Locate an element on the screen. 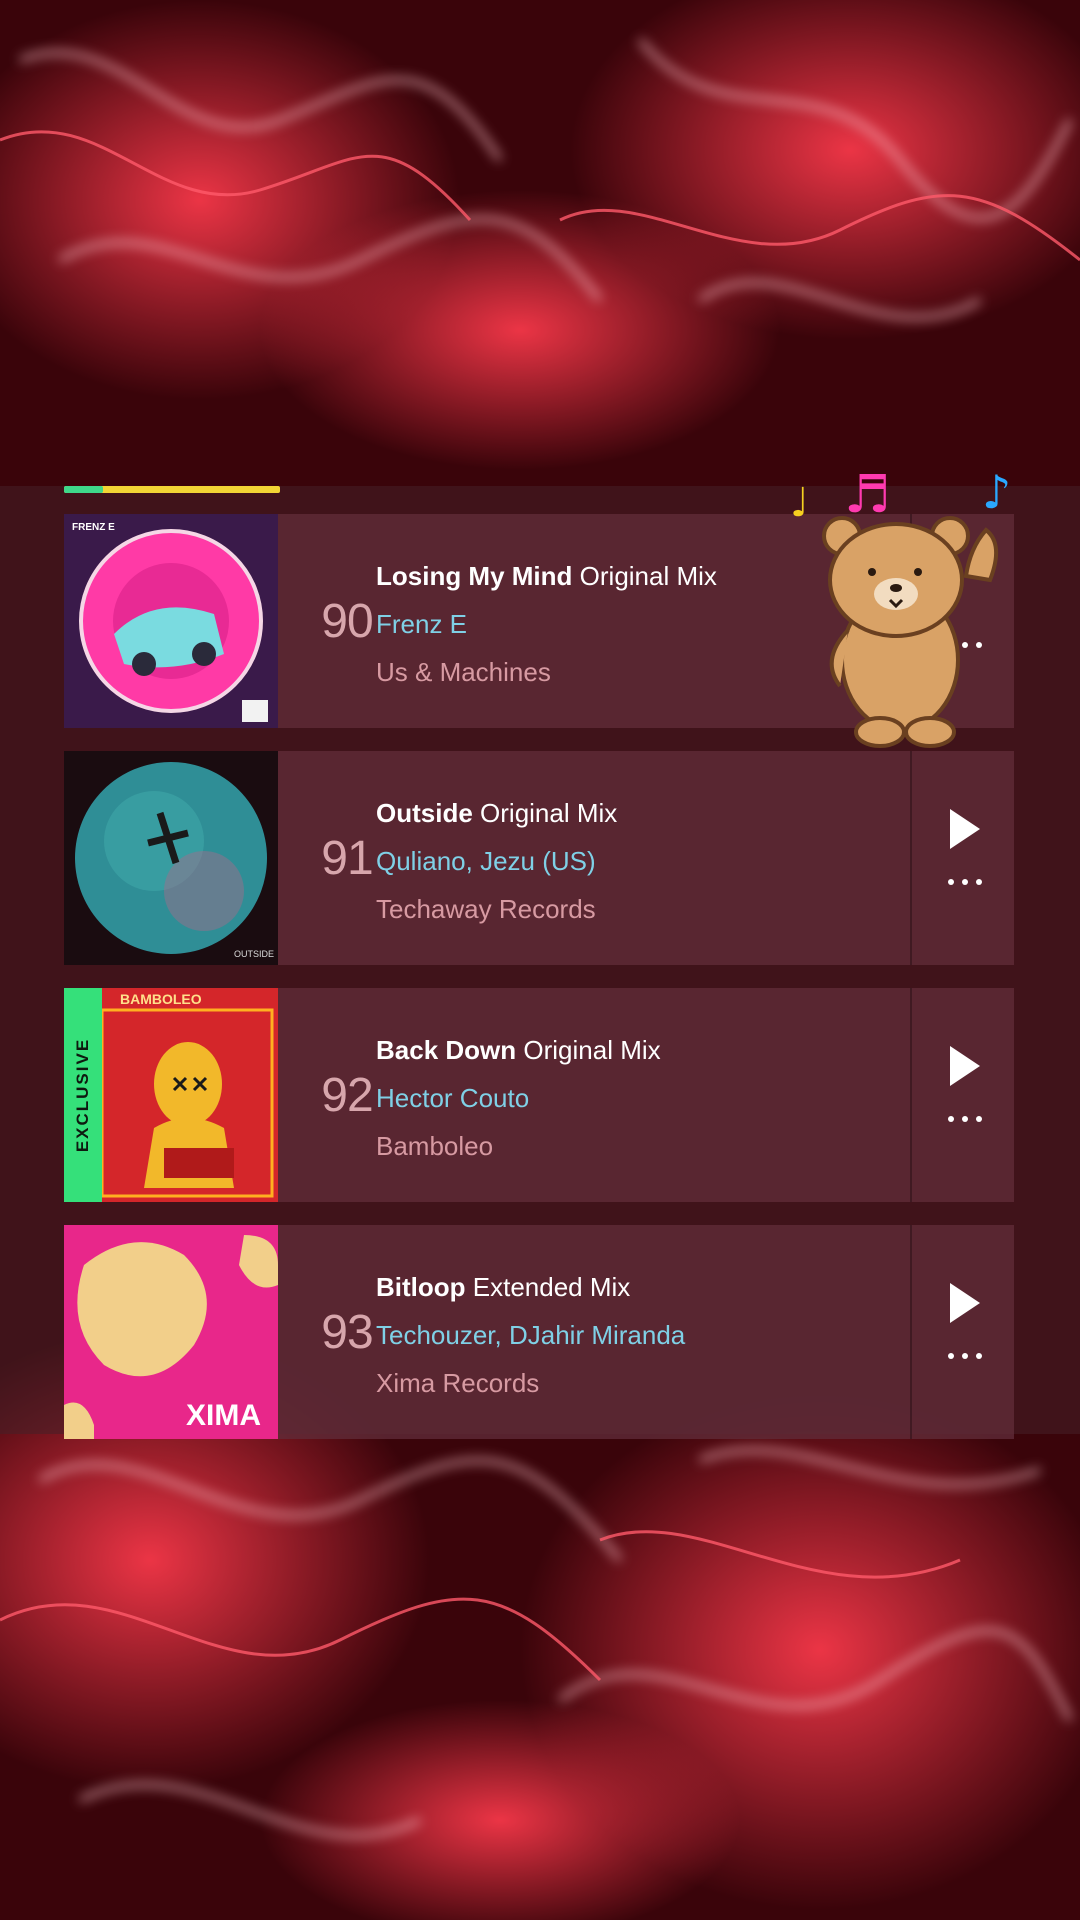 Image resolution: width=1080 pixels, height=1920 pixels. playback-progress-bar is located at coordinates (172, 489).